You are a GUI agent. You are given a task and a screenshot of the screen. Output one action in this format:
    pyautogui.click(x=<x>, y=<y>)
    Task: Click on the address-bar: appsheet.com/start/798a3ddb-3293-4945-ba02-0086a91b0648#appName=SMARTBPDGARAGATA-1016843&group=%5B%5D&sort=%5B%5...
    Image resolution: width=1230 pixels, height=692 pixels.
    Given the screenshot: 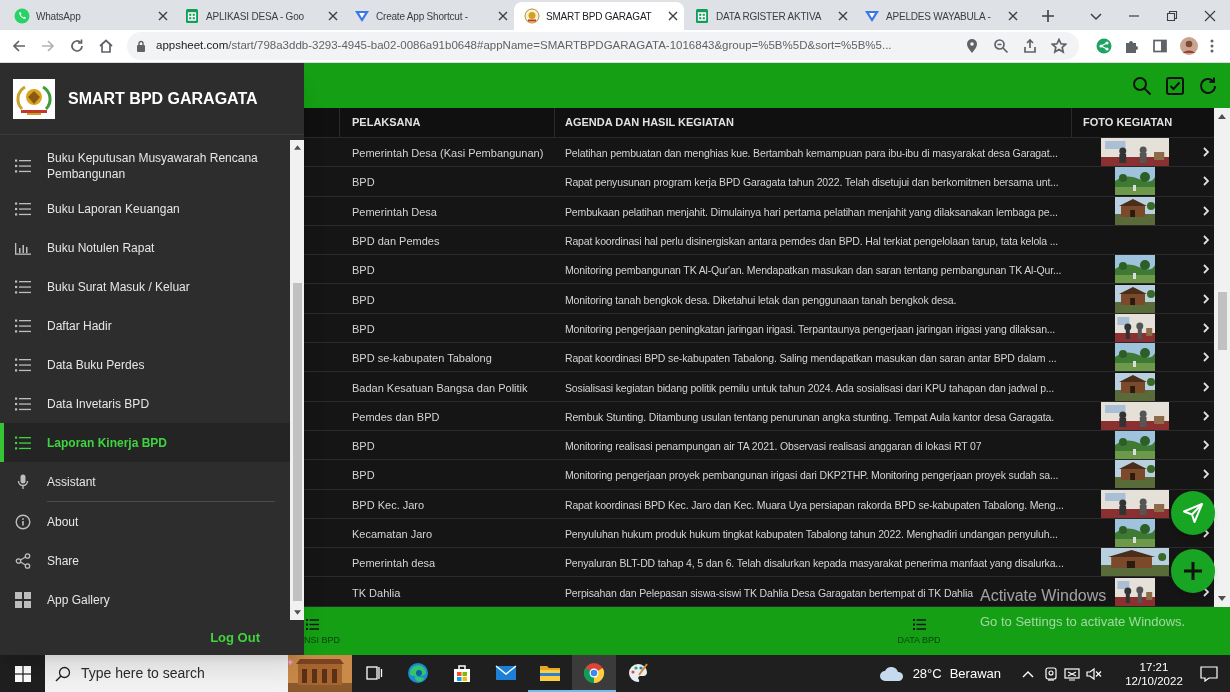 What is the action you would take?
    pyautogui.click(x=603, y=46)
    